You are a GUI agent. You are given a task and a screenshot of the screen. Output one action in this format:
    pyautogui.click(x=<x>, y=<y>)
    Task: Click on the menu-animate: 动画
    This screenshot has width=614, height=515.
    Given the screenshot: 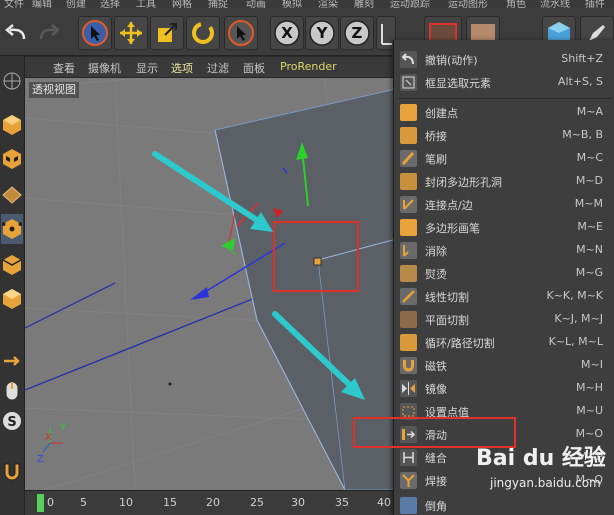 What is the action you would take?
    pyautogui.click(x=256, y=4)
    